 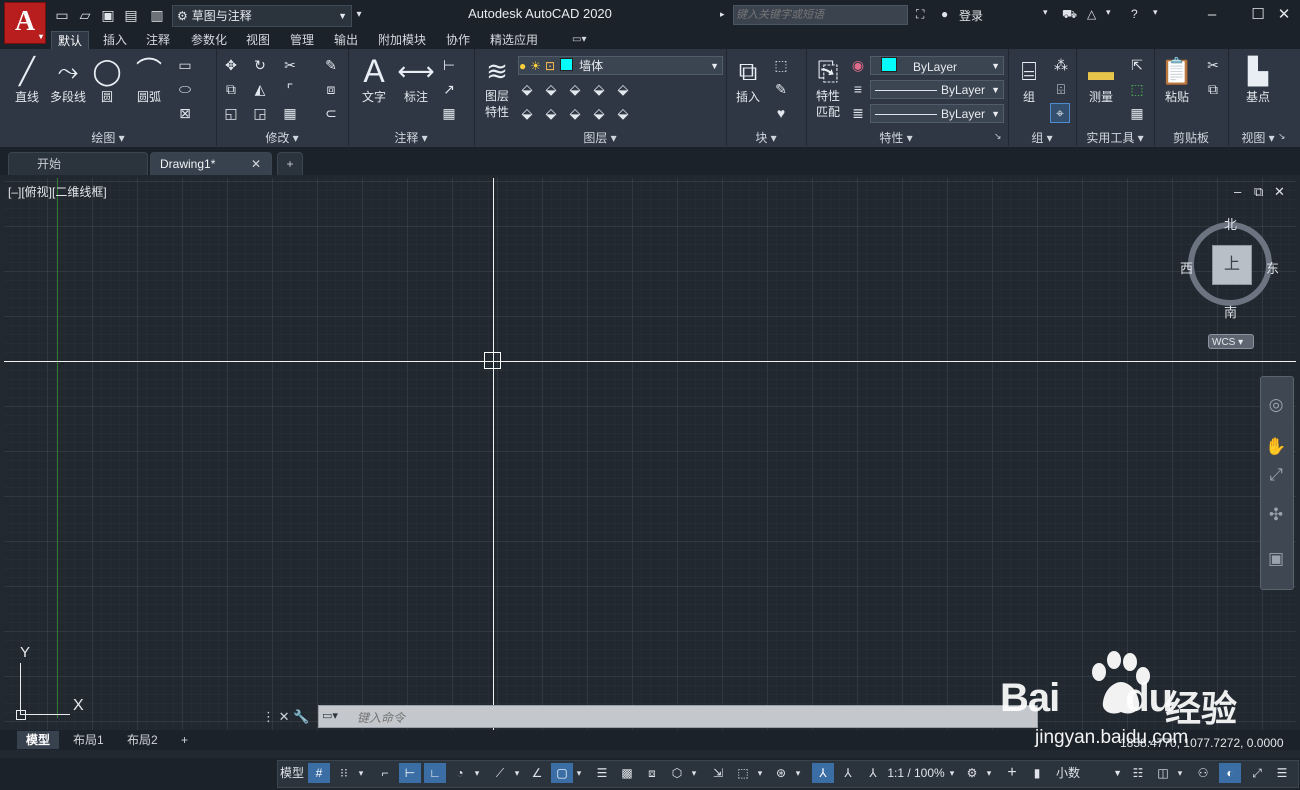 I want to click on scale-chevron-icon: ▾, so click(x=952, y=773).